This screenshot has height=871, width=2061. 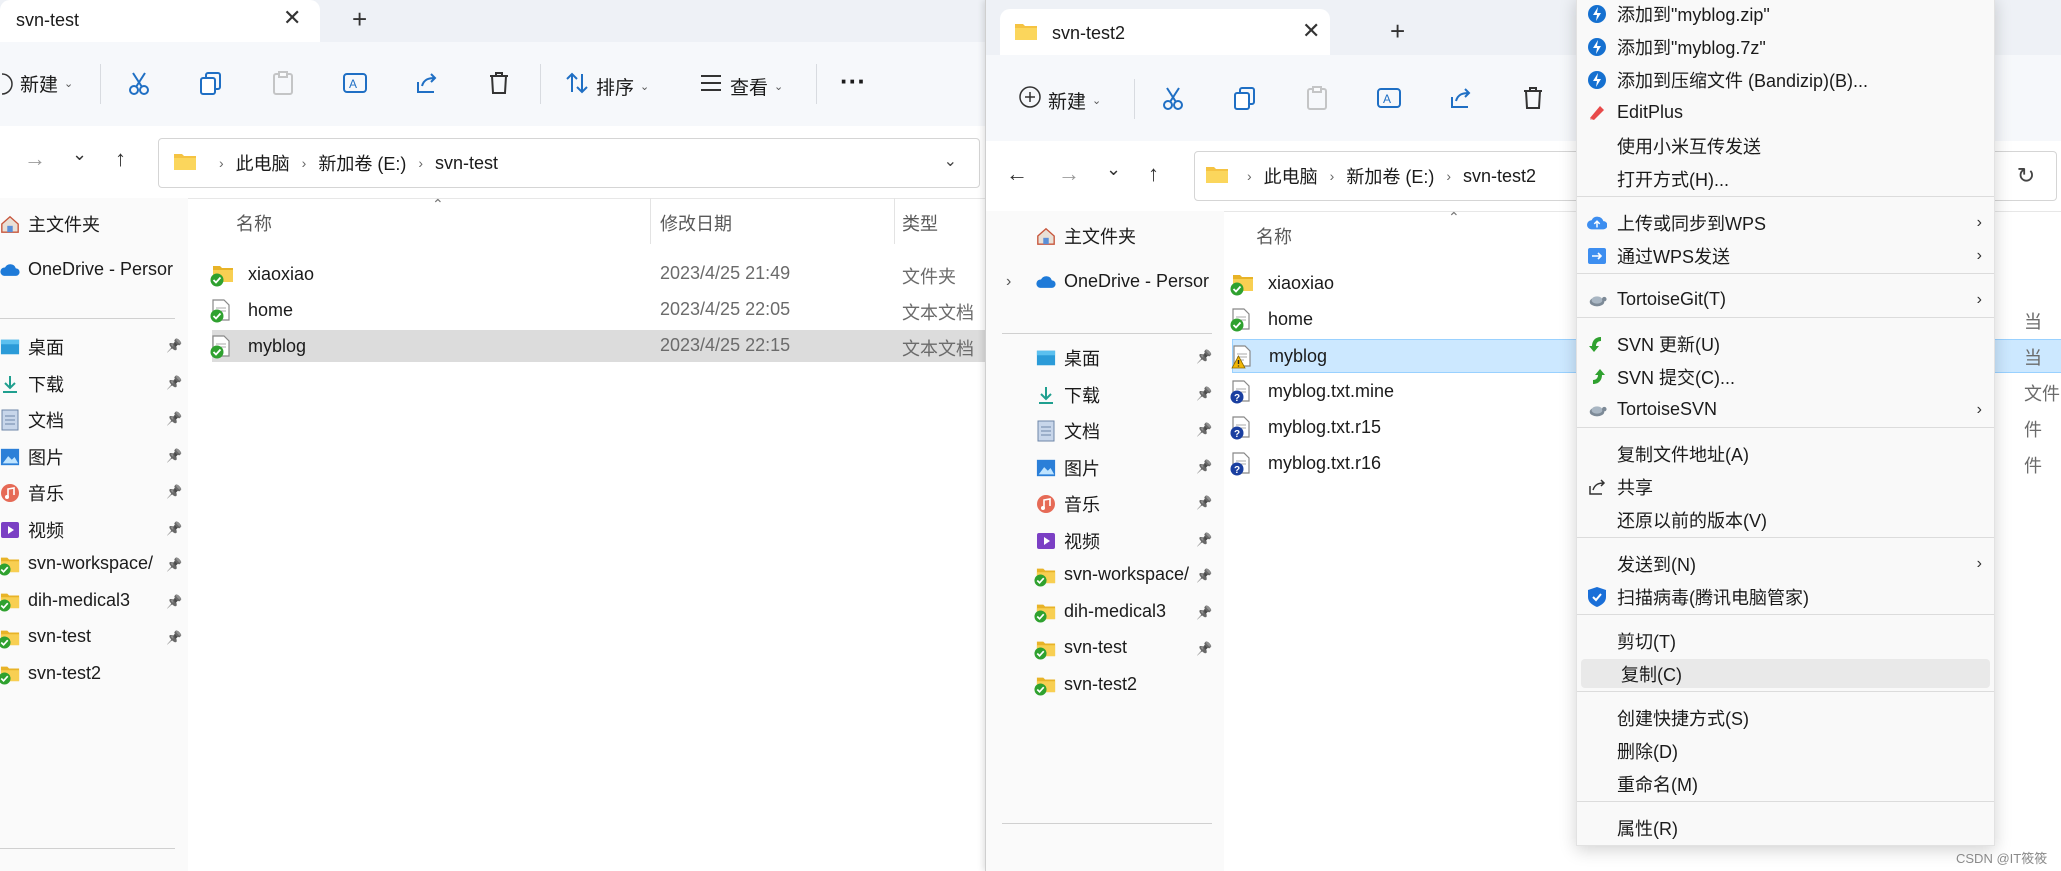 What do you see at coordinates (1785, 453) in the screenshot?
I see `context-menu-item: 复制文件地址(A)` at bounding box center [1785, 453].